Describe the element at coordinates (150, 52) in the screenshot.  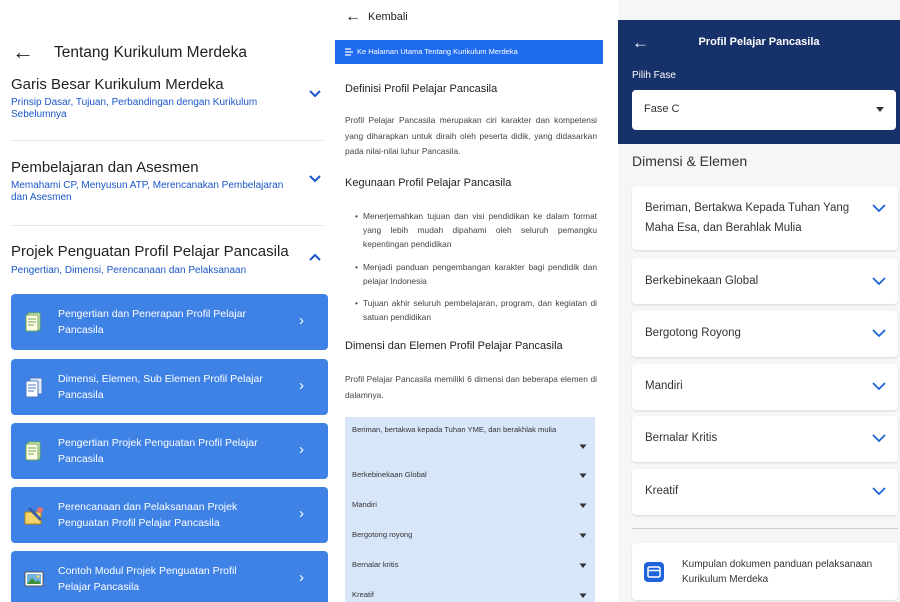
I see `page-title: Tentang Kurikulum Merdeka` at that location.